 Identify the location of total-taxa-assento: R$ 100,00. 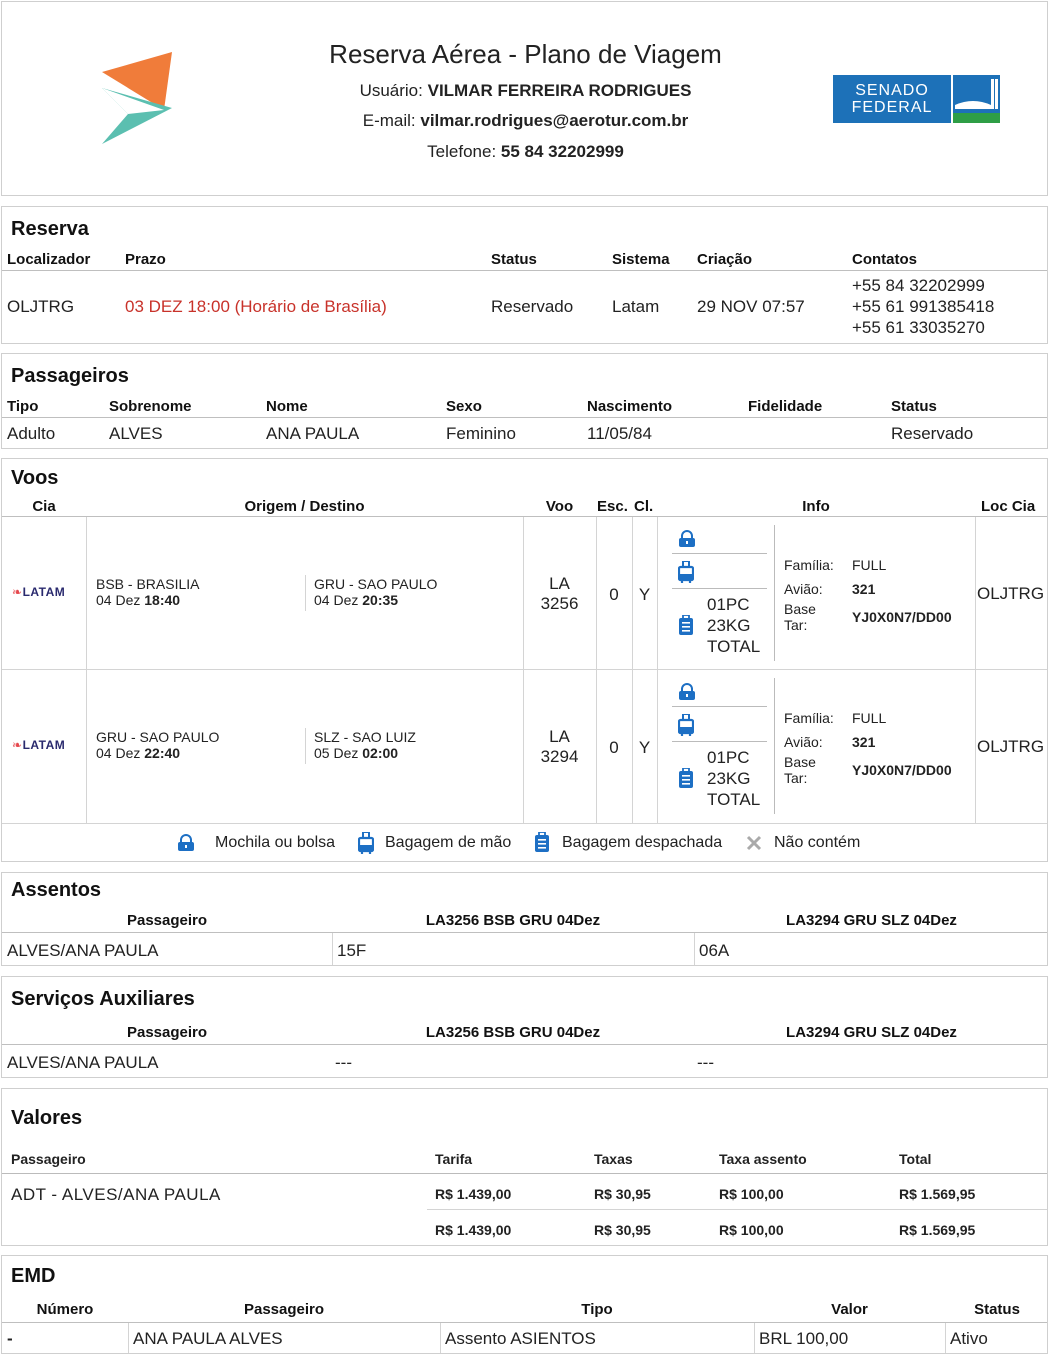
(751, 1230).